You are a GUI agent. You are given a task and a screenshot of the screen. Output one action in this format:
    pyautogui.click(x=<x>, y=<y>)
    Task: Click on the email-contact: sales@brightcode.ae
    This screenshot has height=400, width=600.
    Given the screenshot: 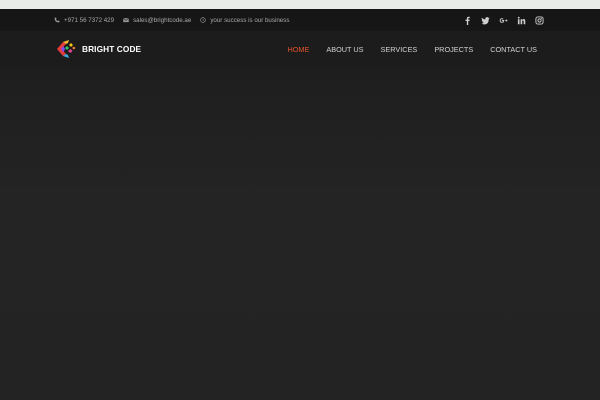 What is the action you would take?
    pyautogui.click(x=157, y=20)
    